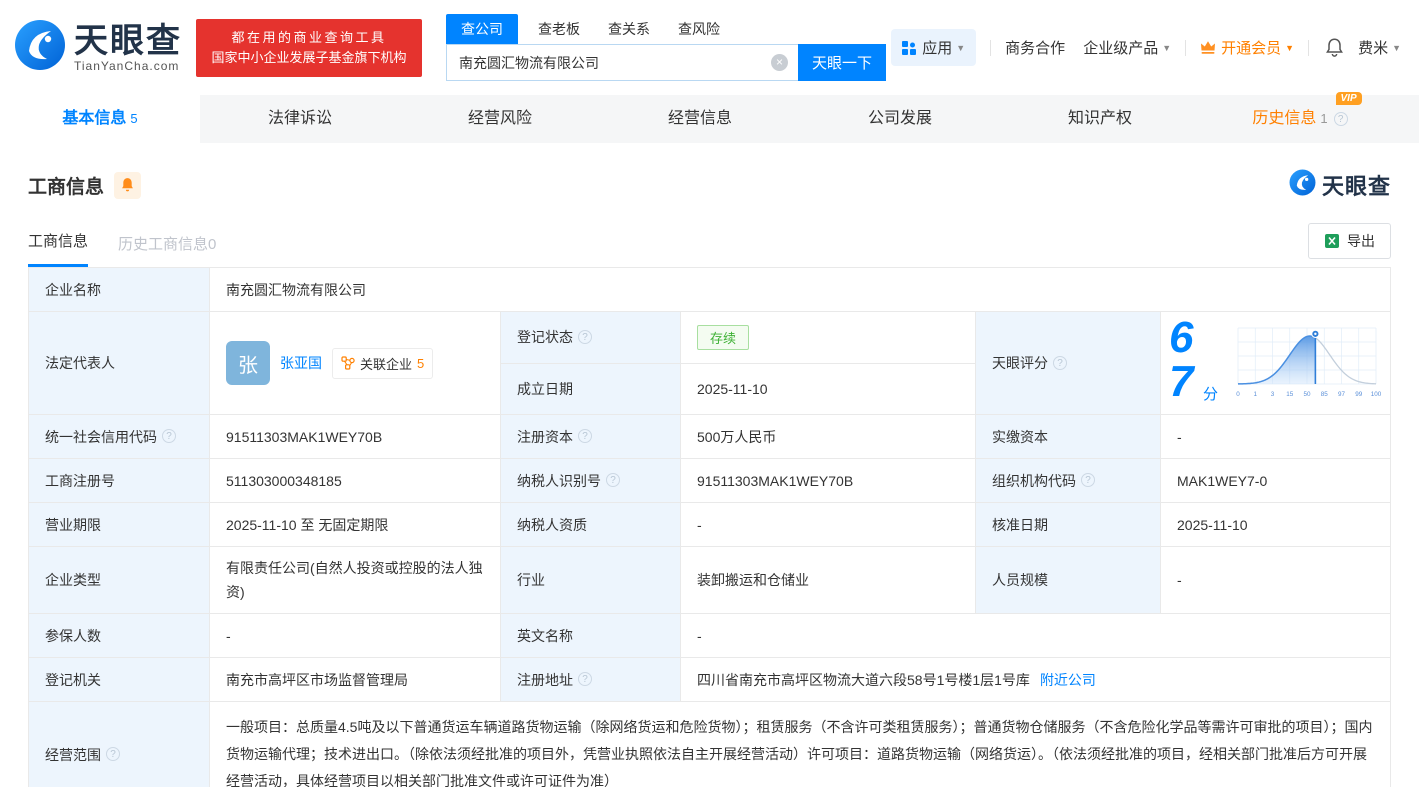 This screenshot has width=1419, height=787. Describe the element at coordinates (1275, 580) in the screenshot. I see `staff-size-value: -` at that location.